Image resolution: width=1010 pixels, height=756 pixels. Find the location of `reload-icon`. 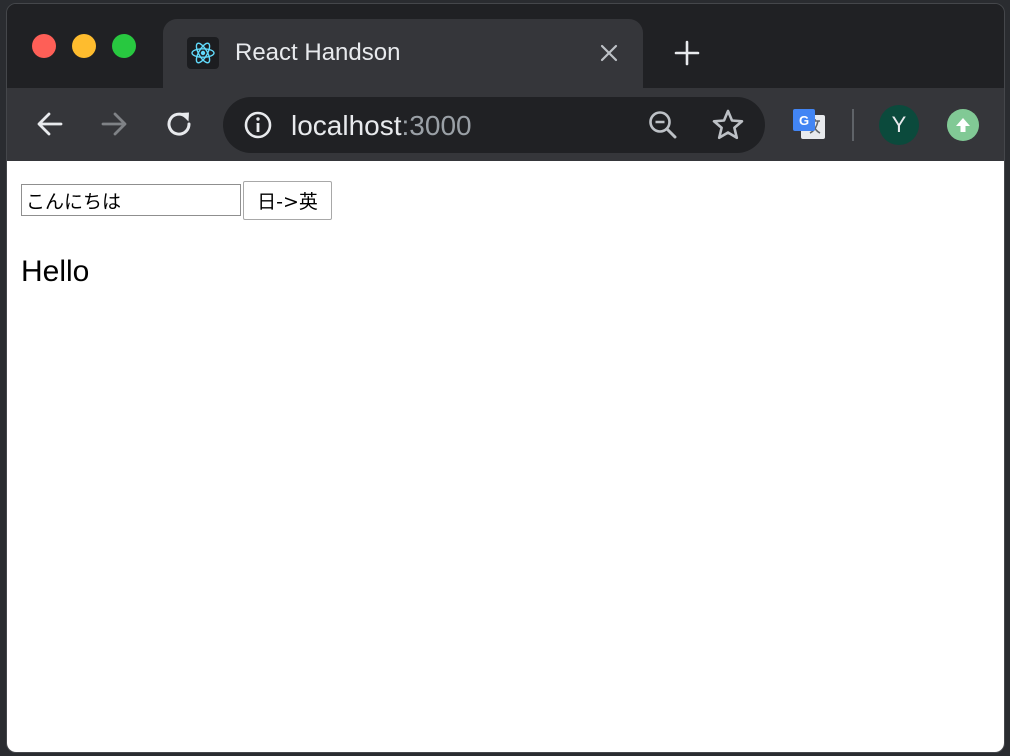

reload-icon is located at coordinates (179, 124).